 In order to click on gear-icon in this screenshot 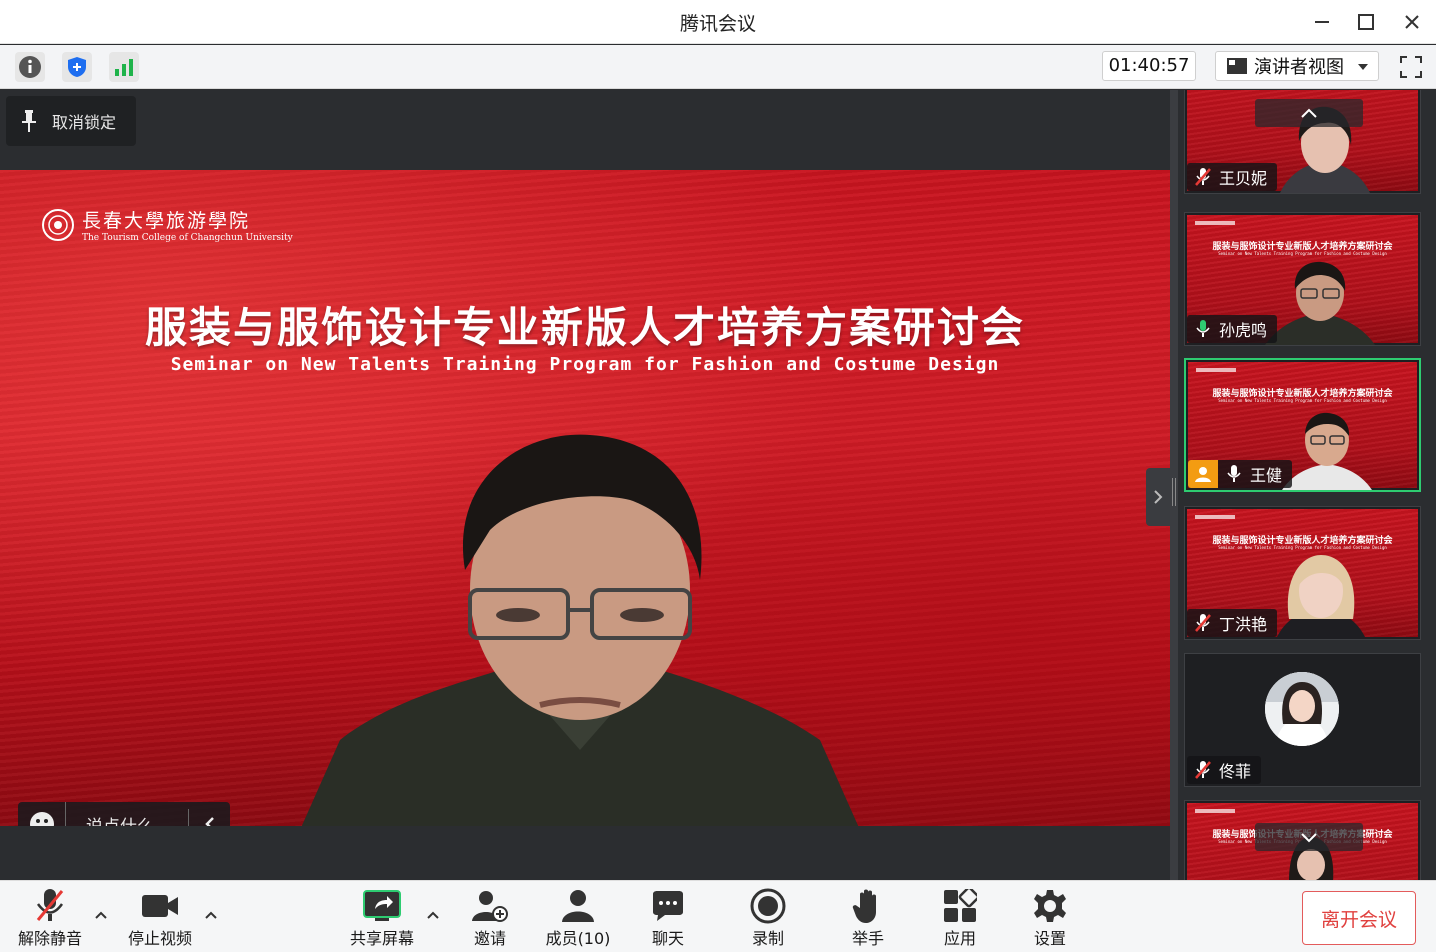, I will do `click(1050, 906)`.